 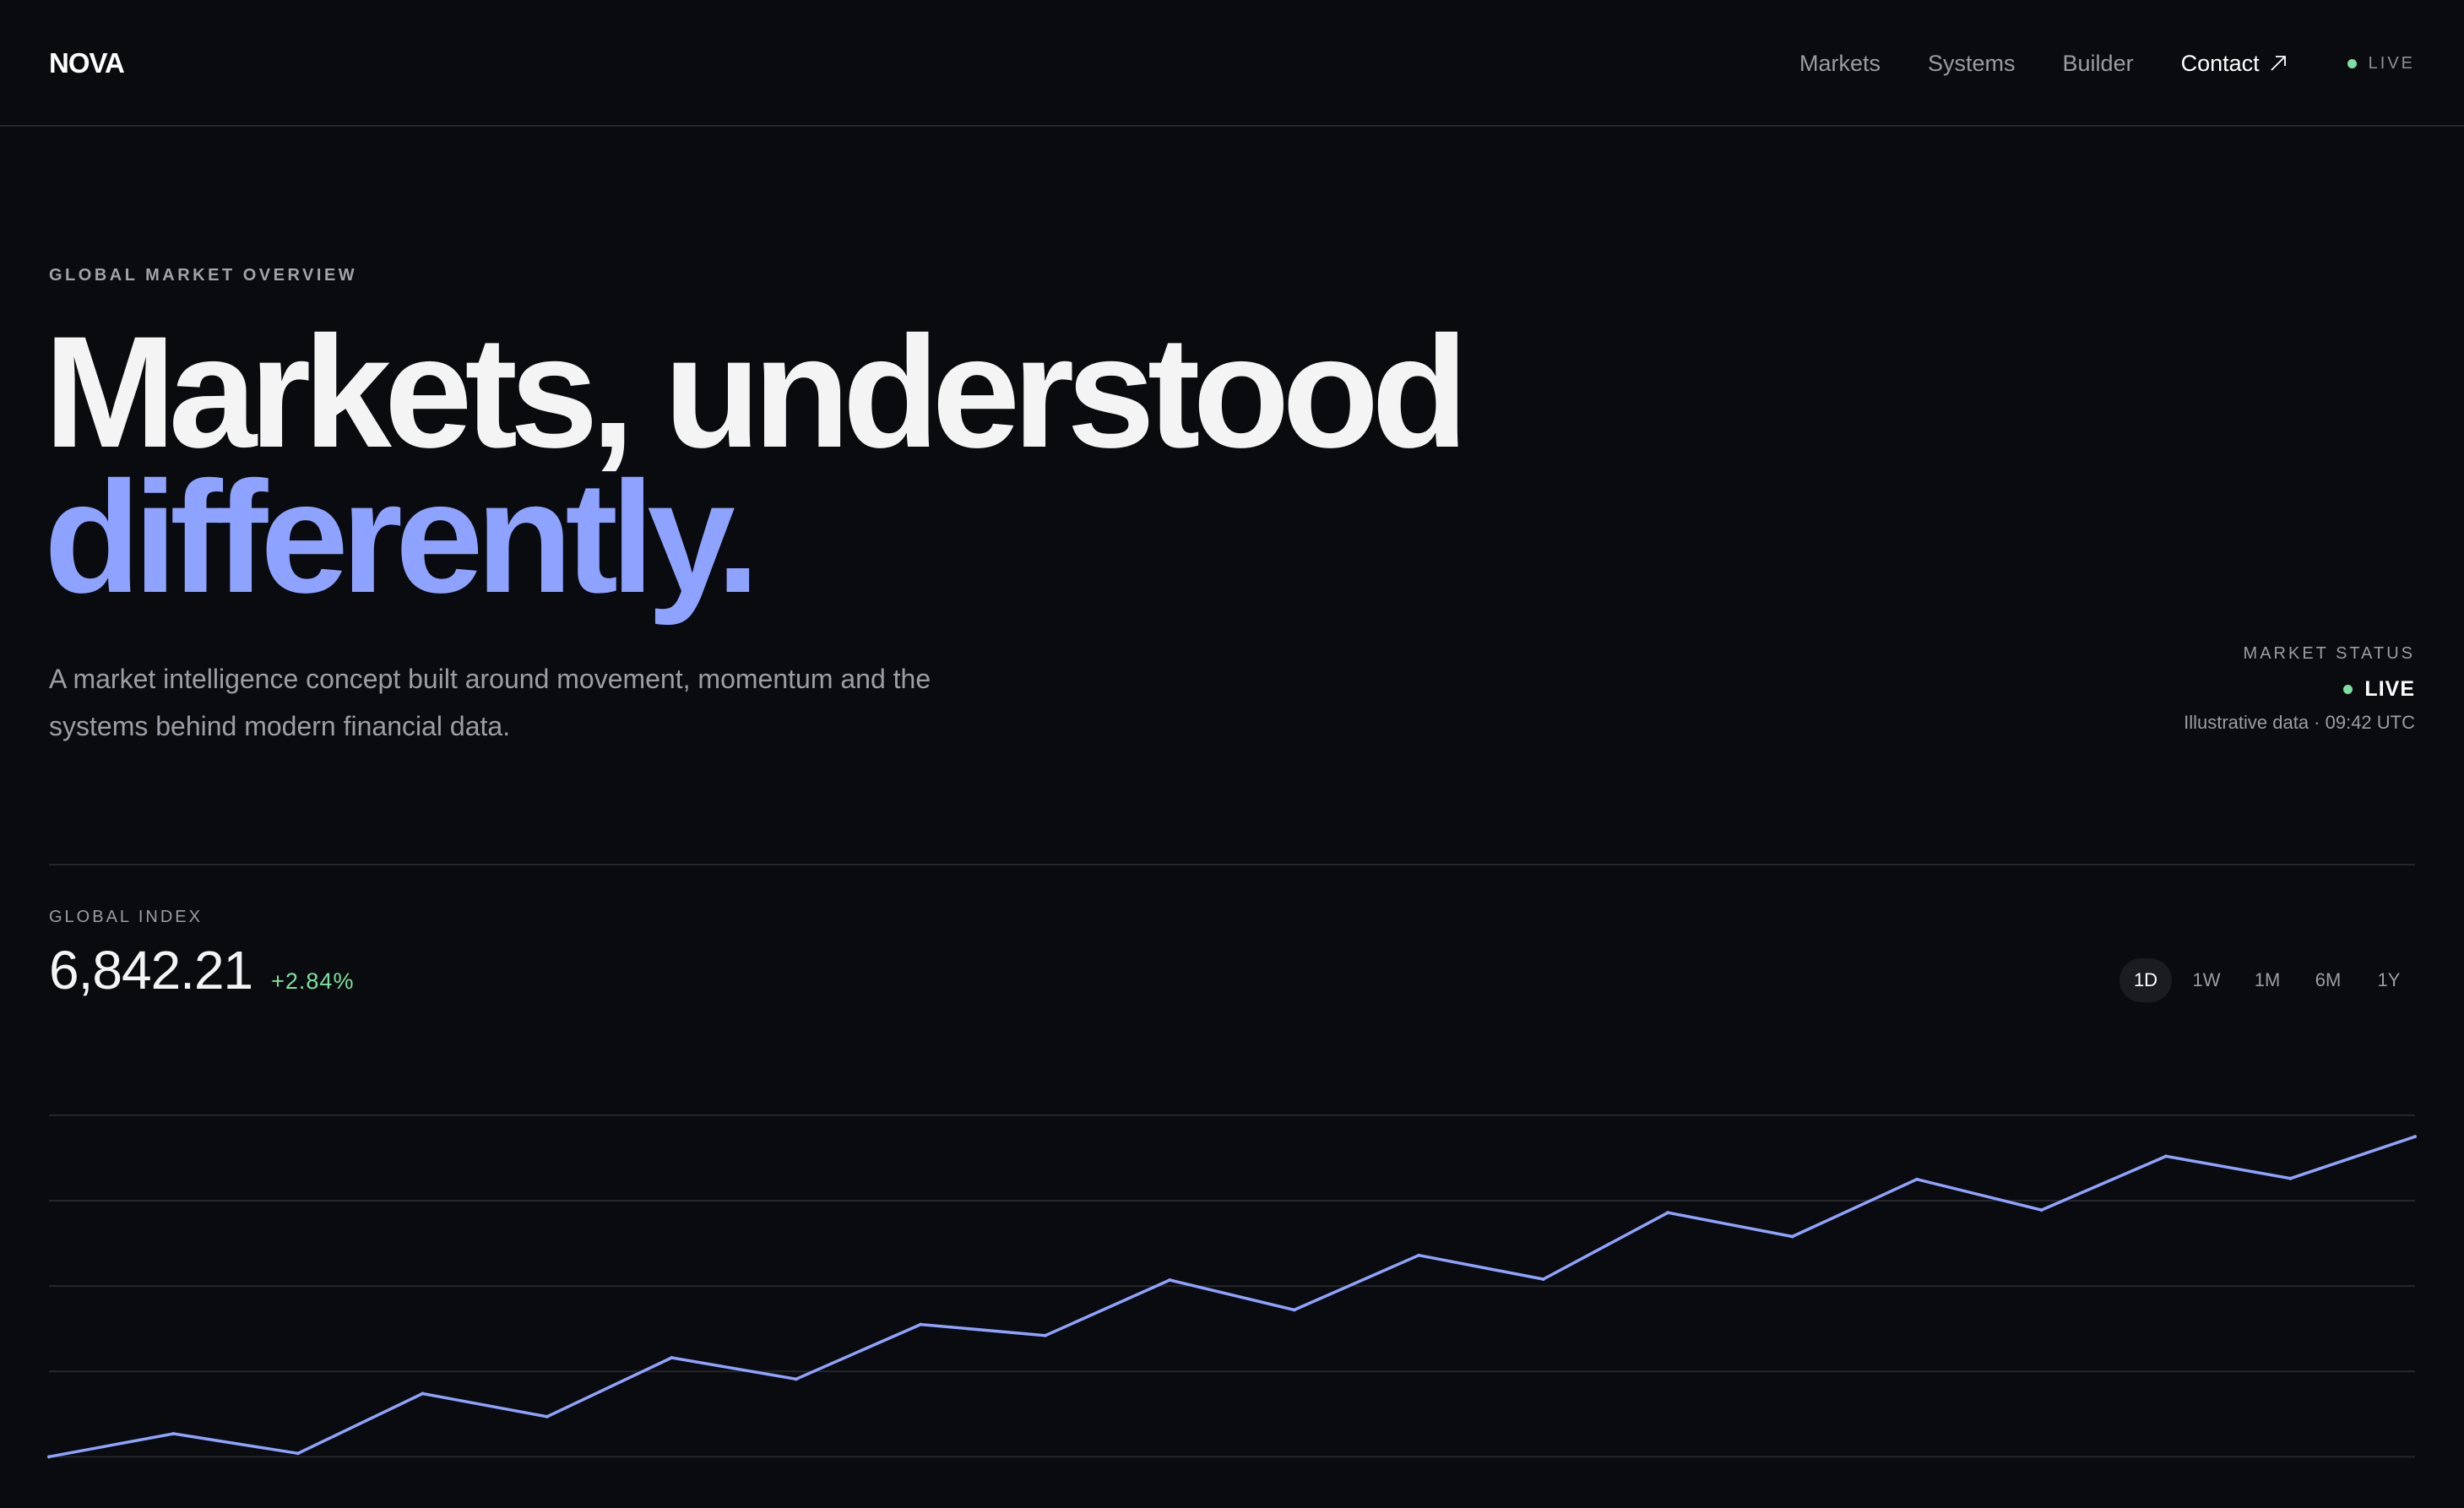 I want to click on hero-headline: Markets, understood differently., so click(x=756, y=469).